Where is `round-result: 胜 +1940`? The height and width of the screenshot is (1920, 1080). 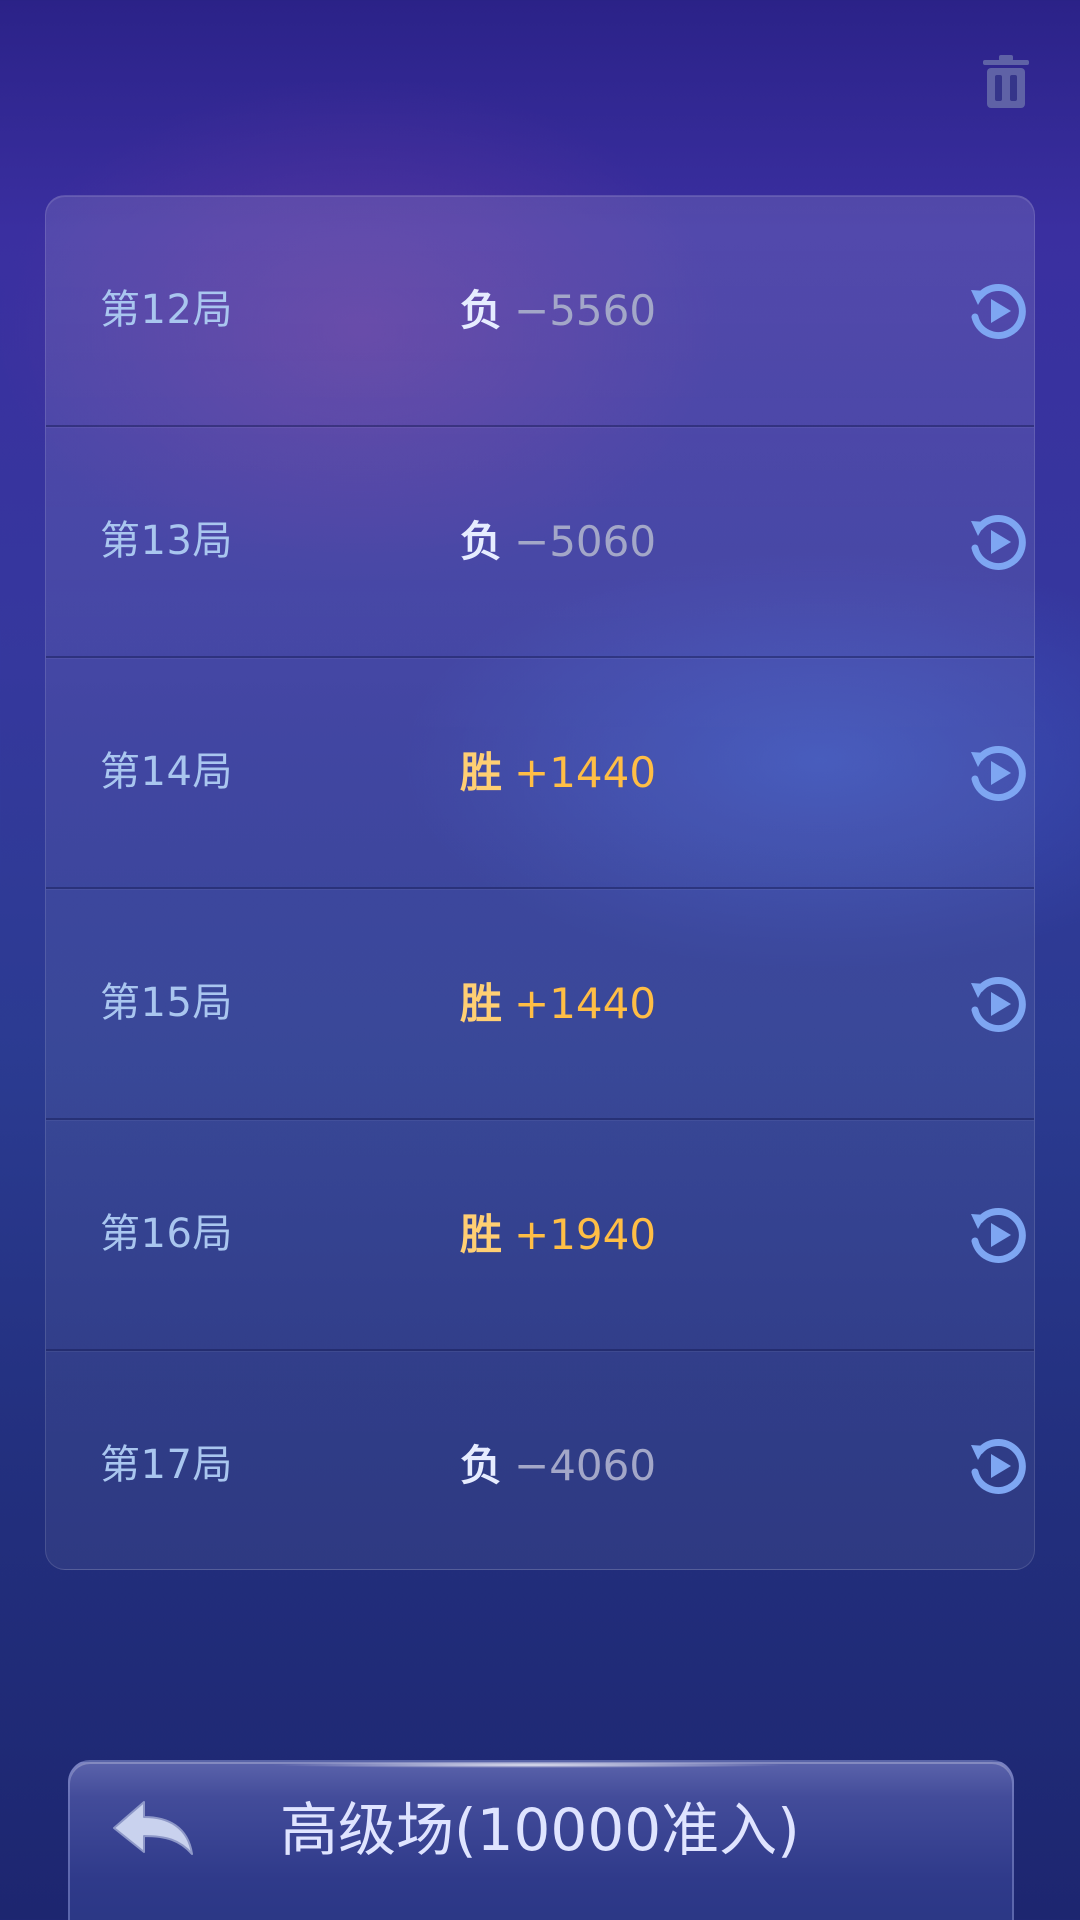
round-result: 胜 +1940 is located at coordinates (558, 1234).